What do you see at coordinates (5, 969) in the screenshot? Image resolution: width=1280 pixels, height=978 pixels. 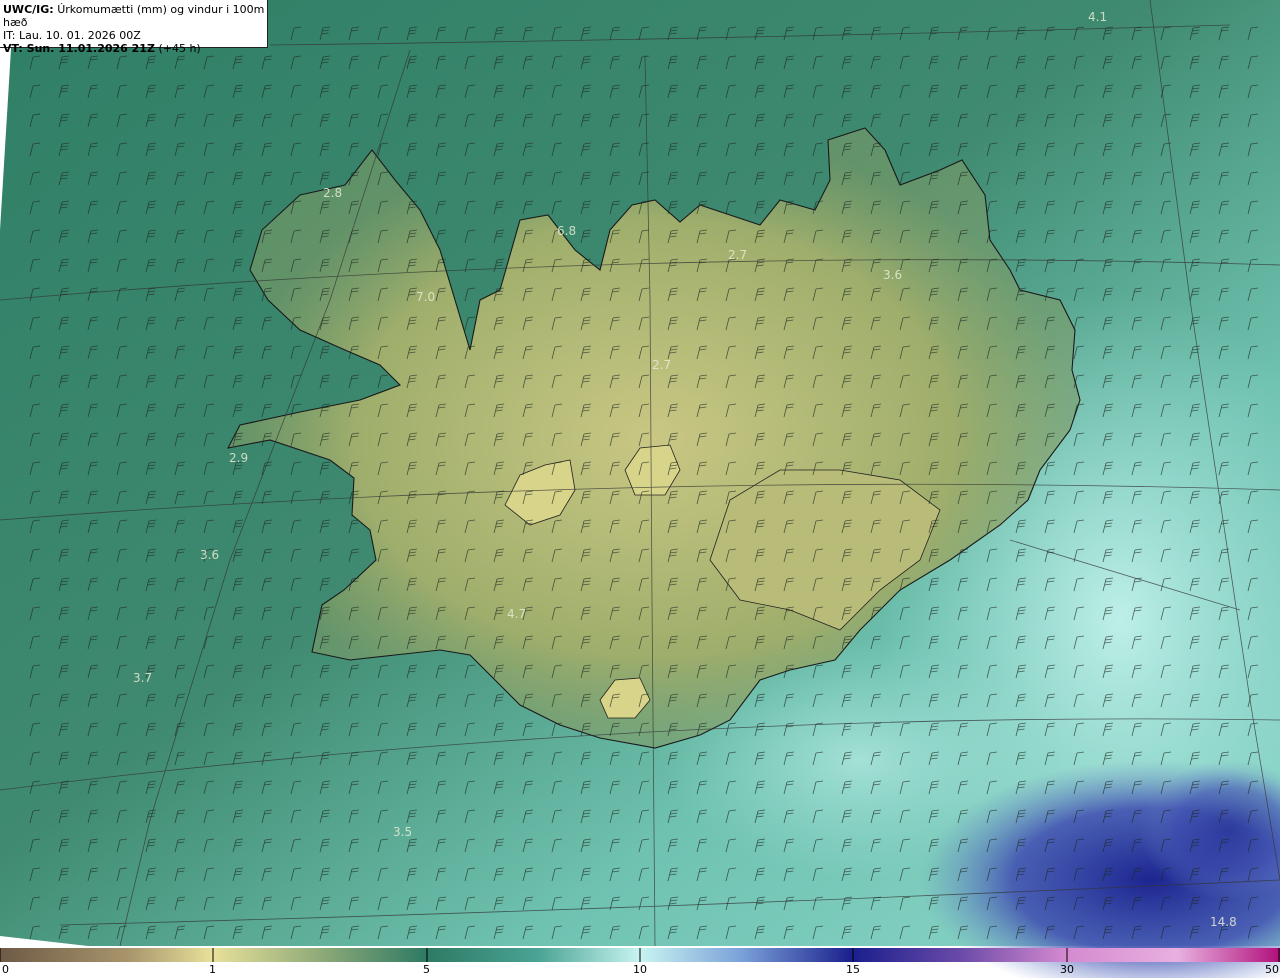 I see `colorbar-tick-label: 0` at bounding box center [5, 969].